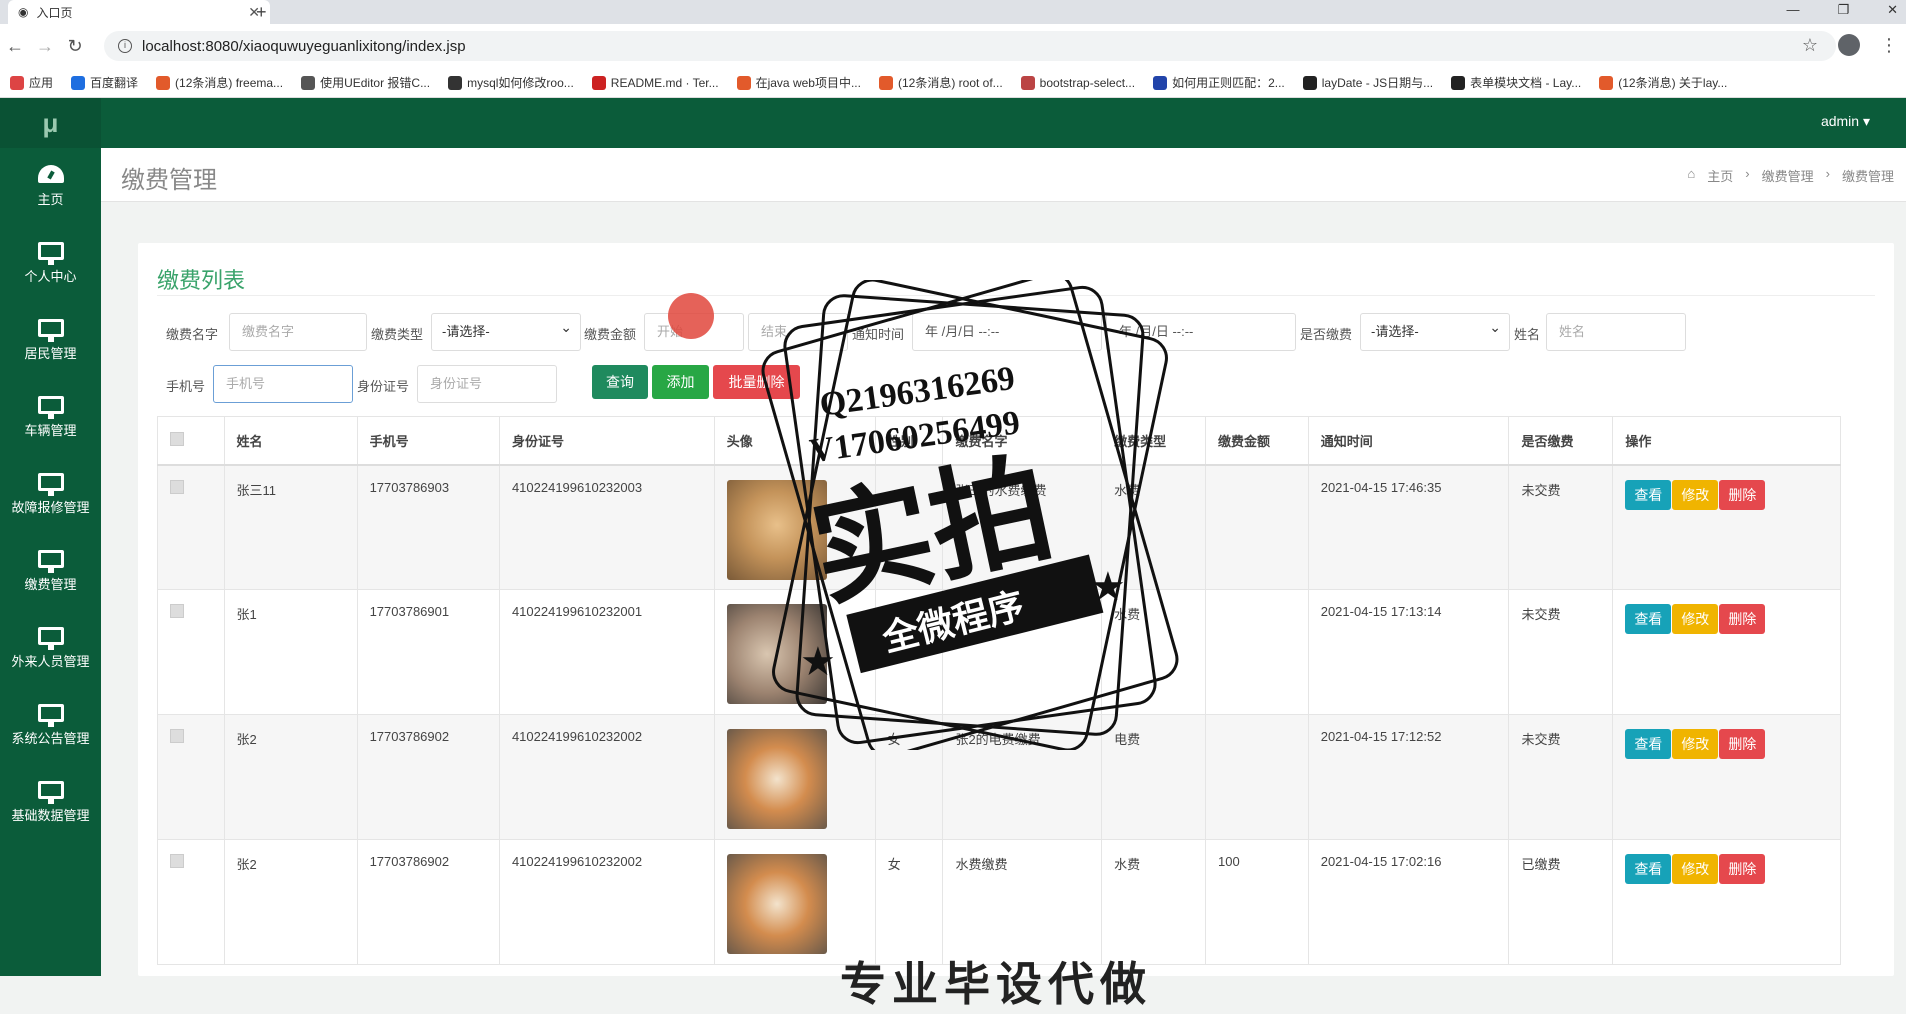  What do you see at coordinates (776, 654) in the screenshot?
I see `avatar` at bounding box center [776, 654].